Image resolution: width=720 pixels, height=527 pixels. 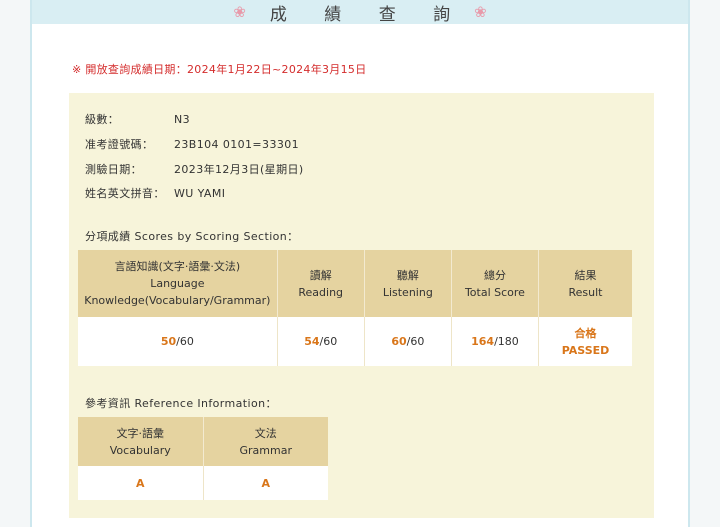 I want to click on header-result: 結果 Result, so click(x=585, y=283).